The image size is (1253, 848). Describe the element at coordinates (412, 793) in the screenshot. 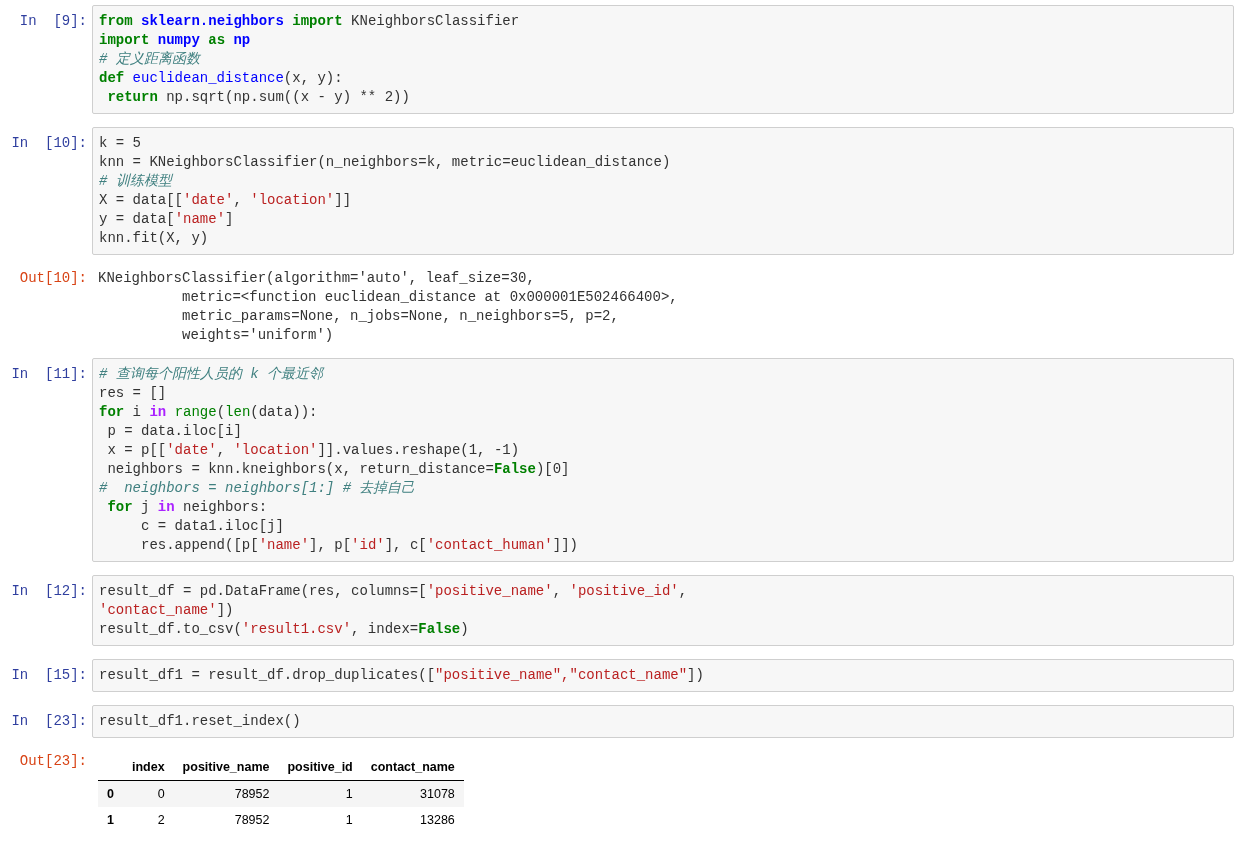

I see `table-cell: 31078` at that location.